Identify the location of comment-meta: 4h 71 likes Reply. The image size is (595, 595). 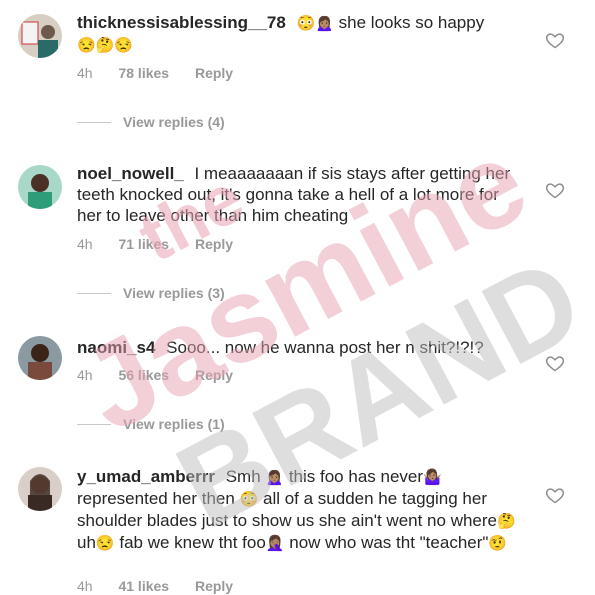
(166, 244).